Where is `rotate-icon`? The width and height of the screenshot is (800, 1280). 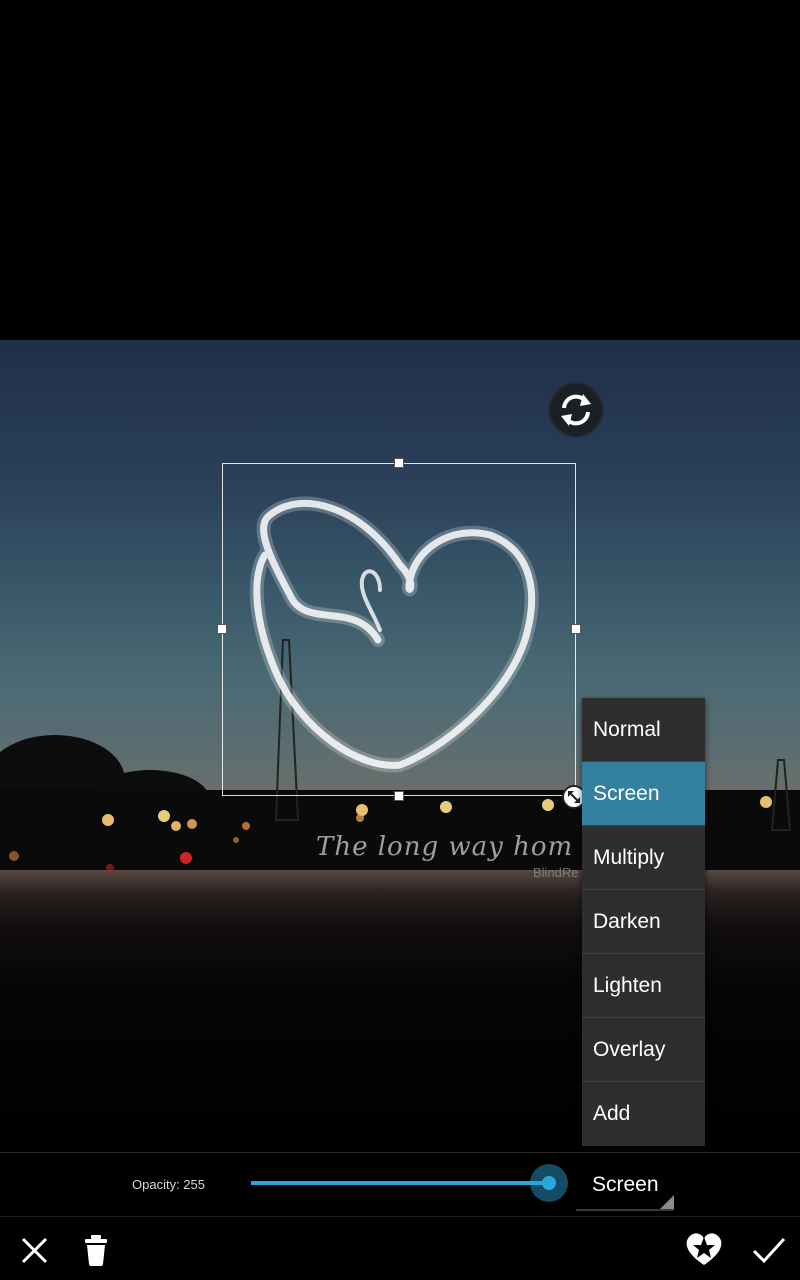 rotate-icon is located at coordinates (576, 410).